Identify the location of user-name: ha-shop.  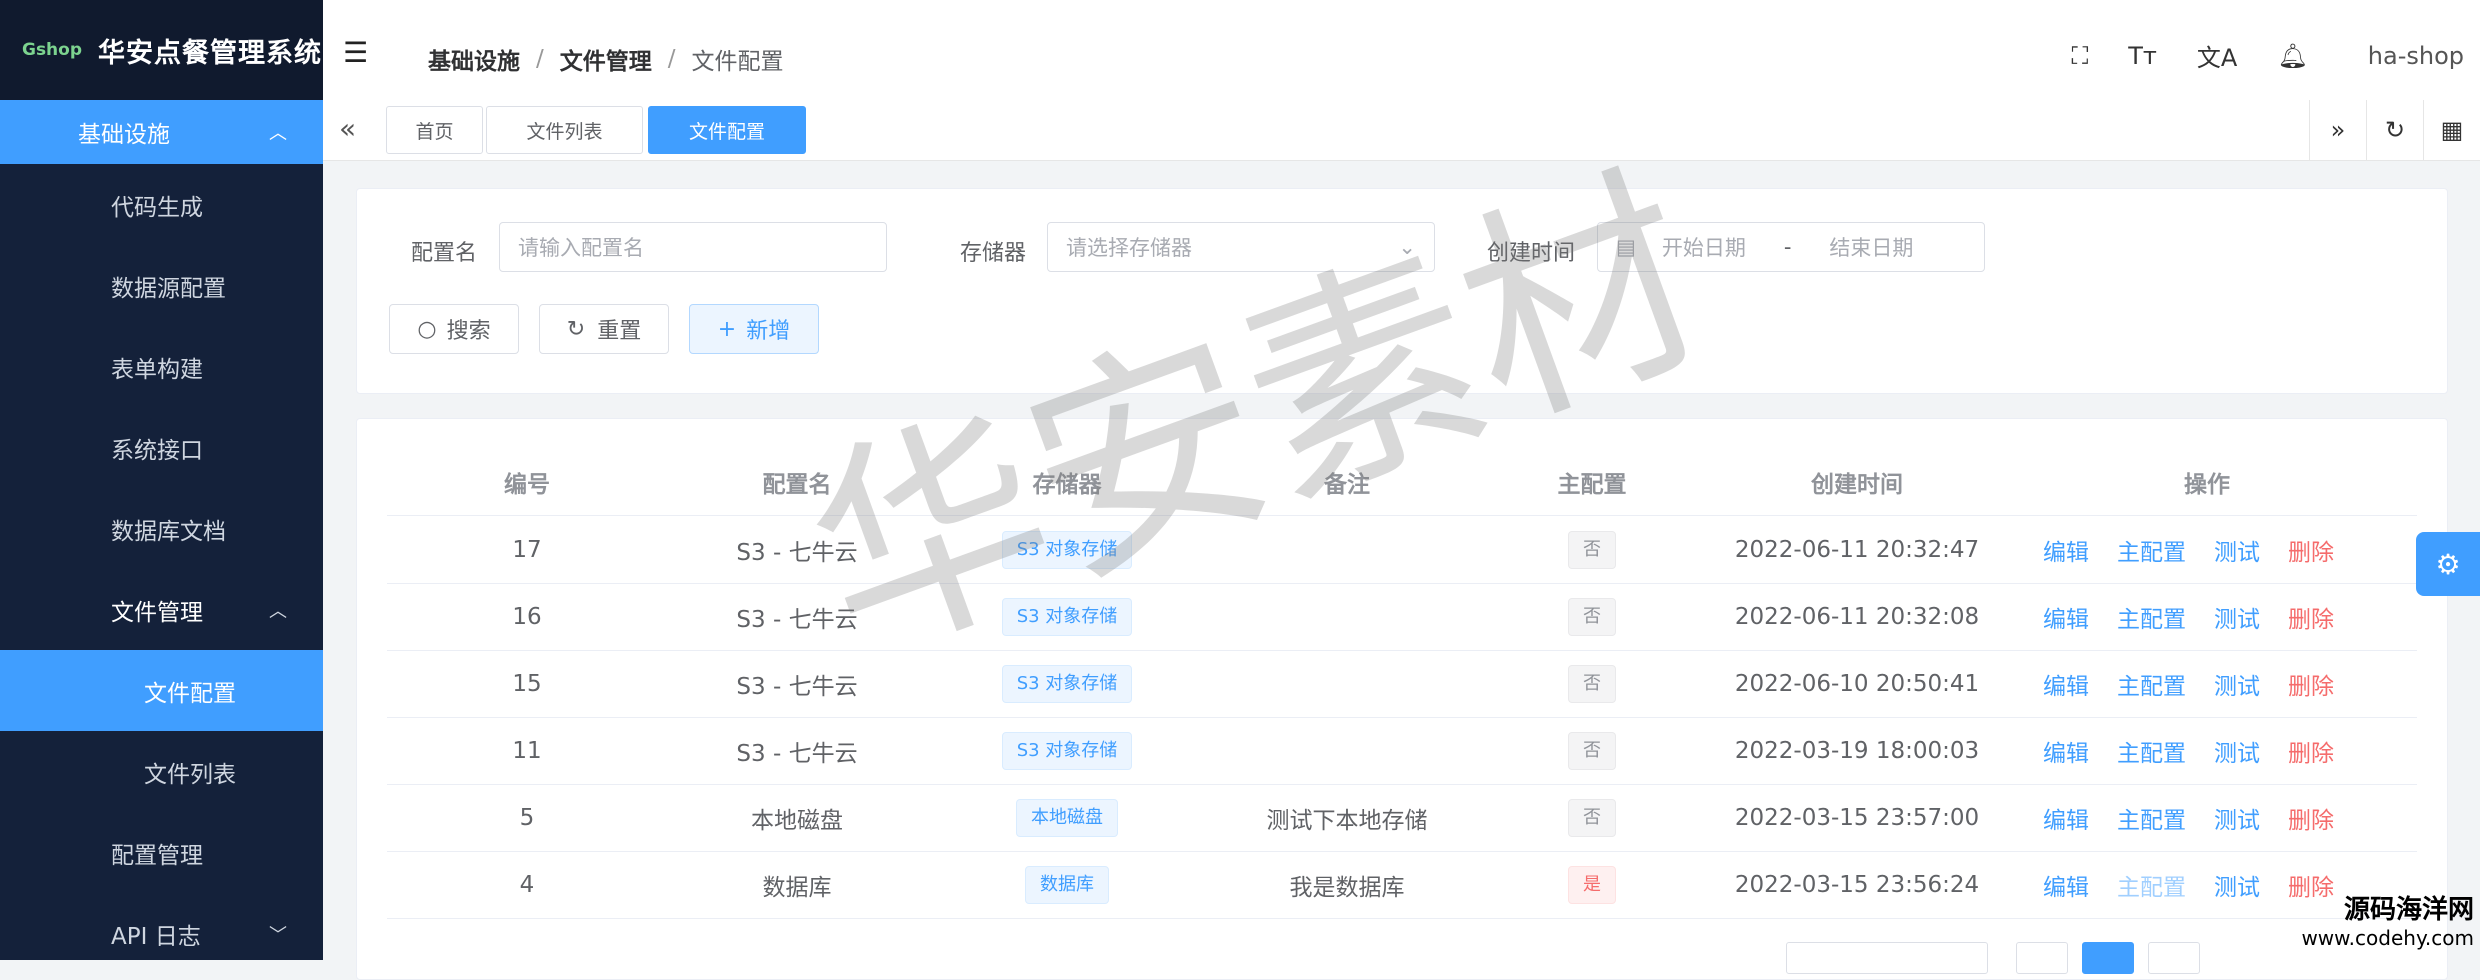
(2416, 56).